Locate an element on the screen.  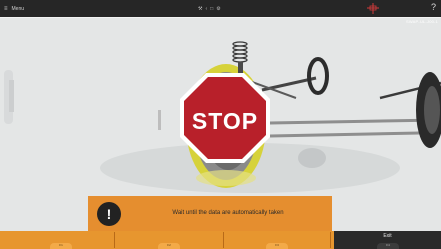
left-sensor is located at coordinates (9, 97).